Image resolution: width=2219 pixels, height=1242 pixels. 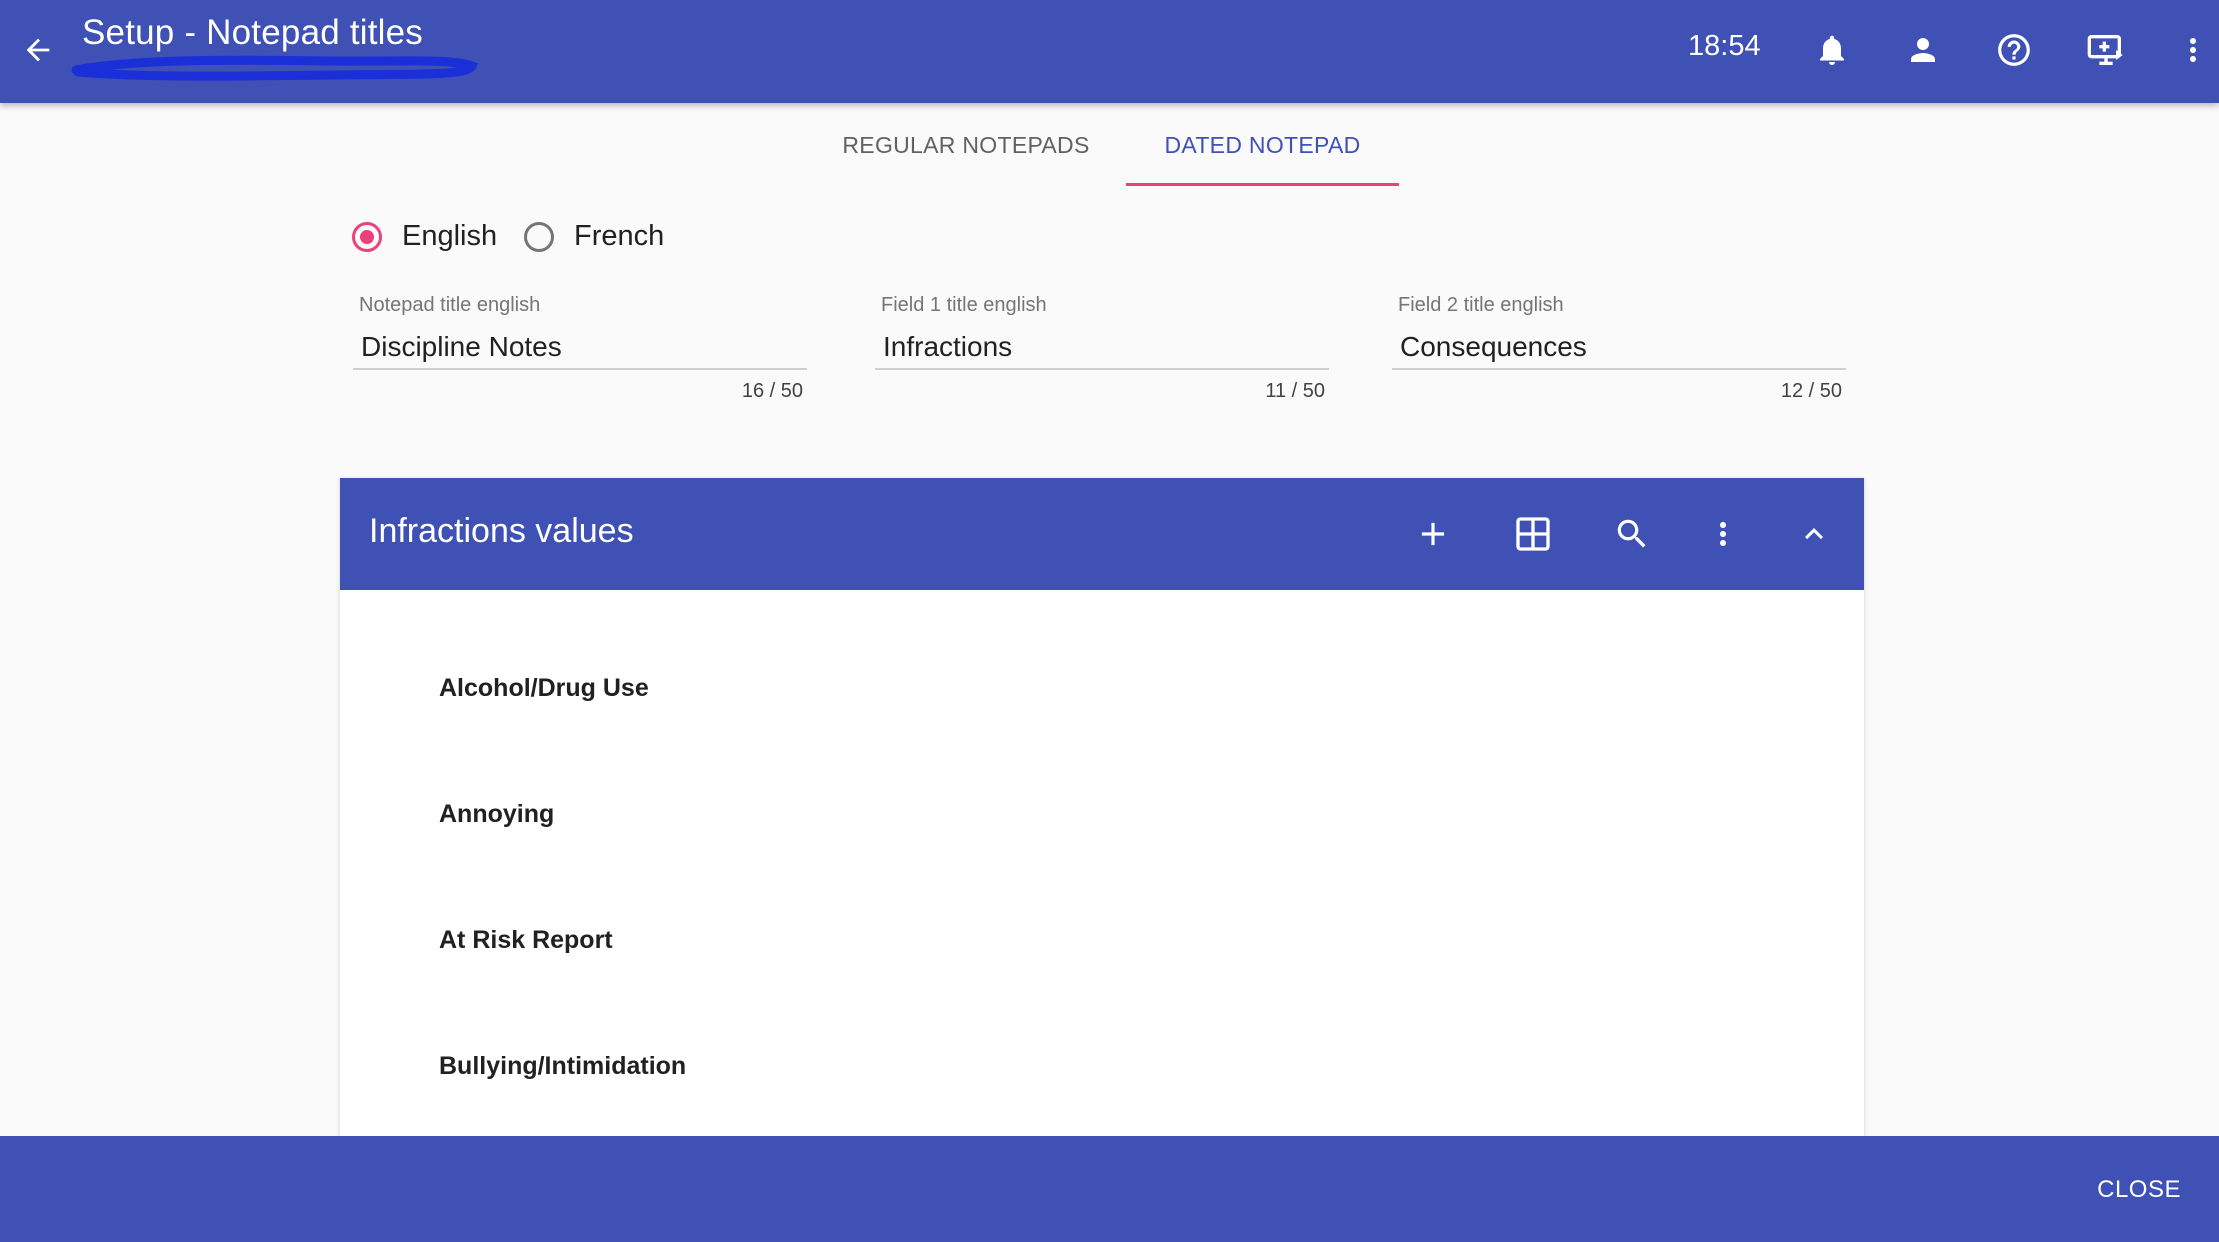 What do you see at coordinates (1102, 943) in the screenshot?
I see `list-item: At Risk Report` at bounding box center [1102, 943].